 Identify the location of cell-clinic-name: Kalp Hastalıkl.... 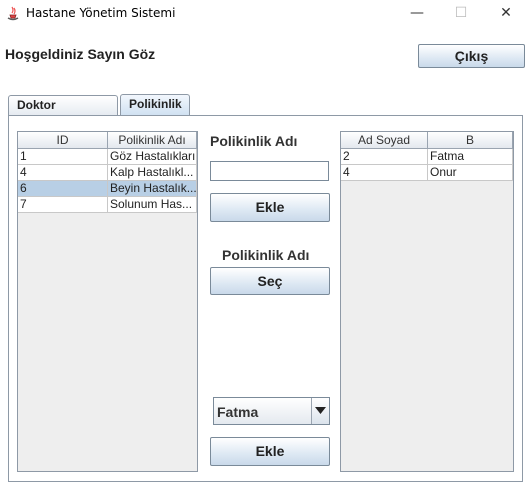
(152, 173).